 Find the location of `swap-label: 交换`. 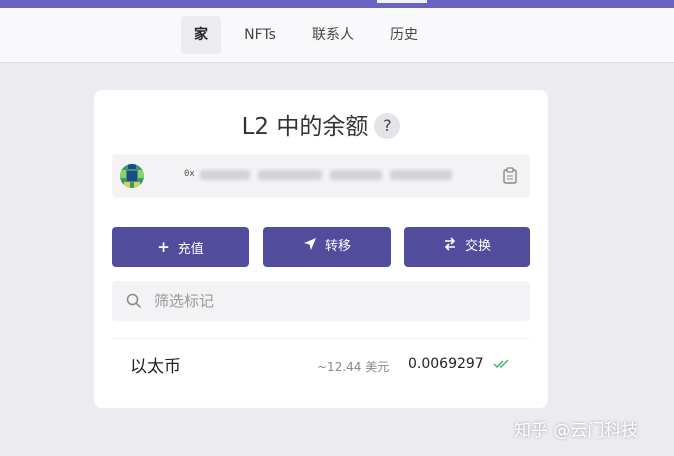

swap-label: 交换 is located at coordinates (477, 246).